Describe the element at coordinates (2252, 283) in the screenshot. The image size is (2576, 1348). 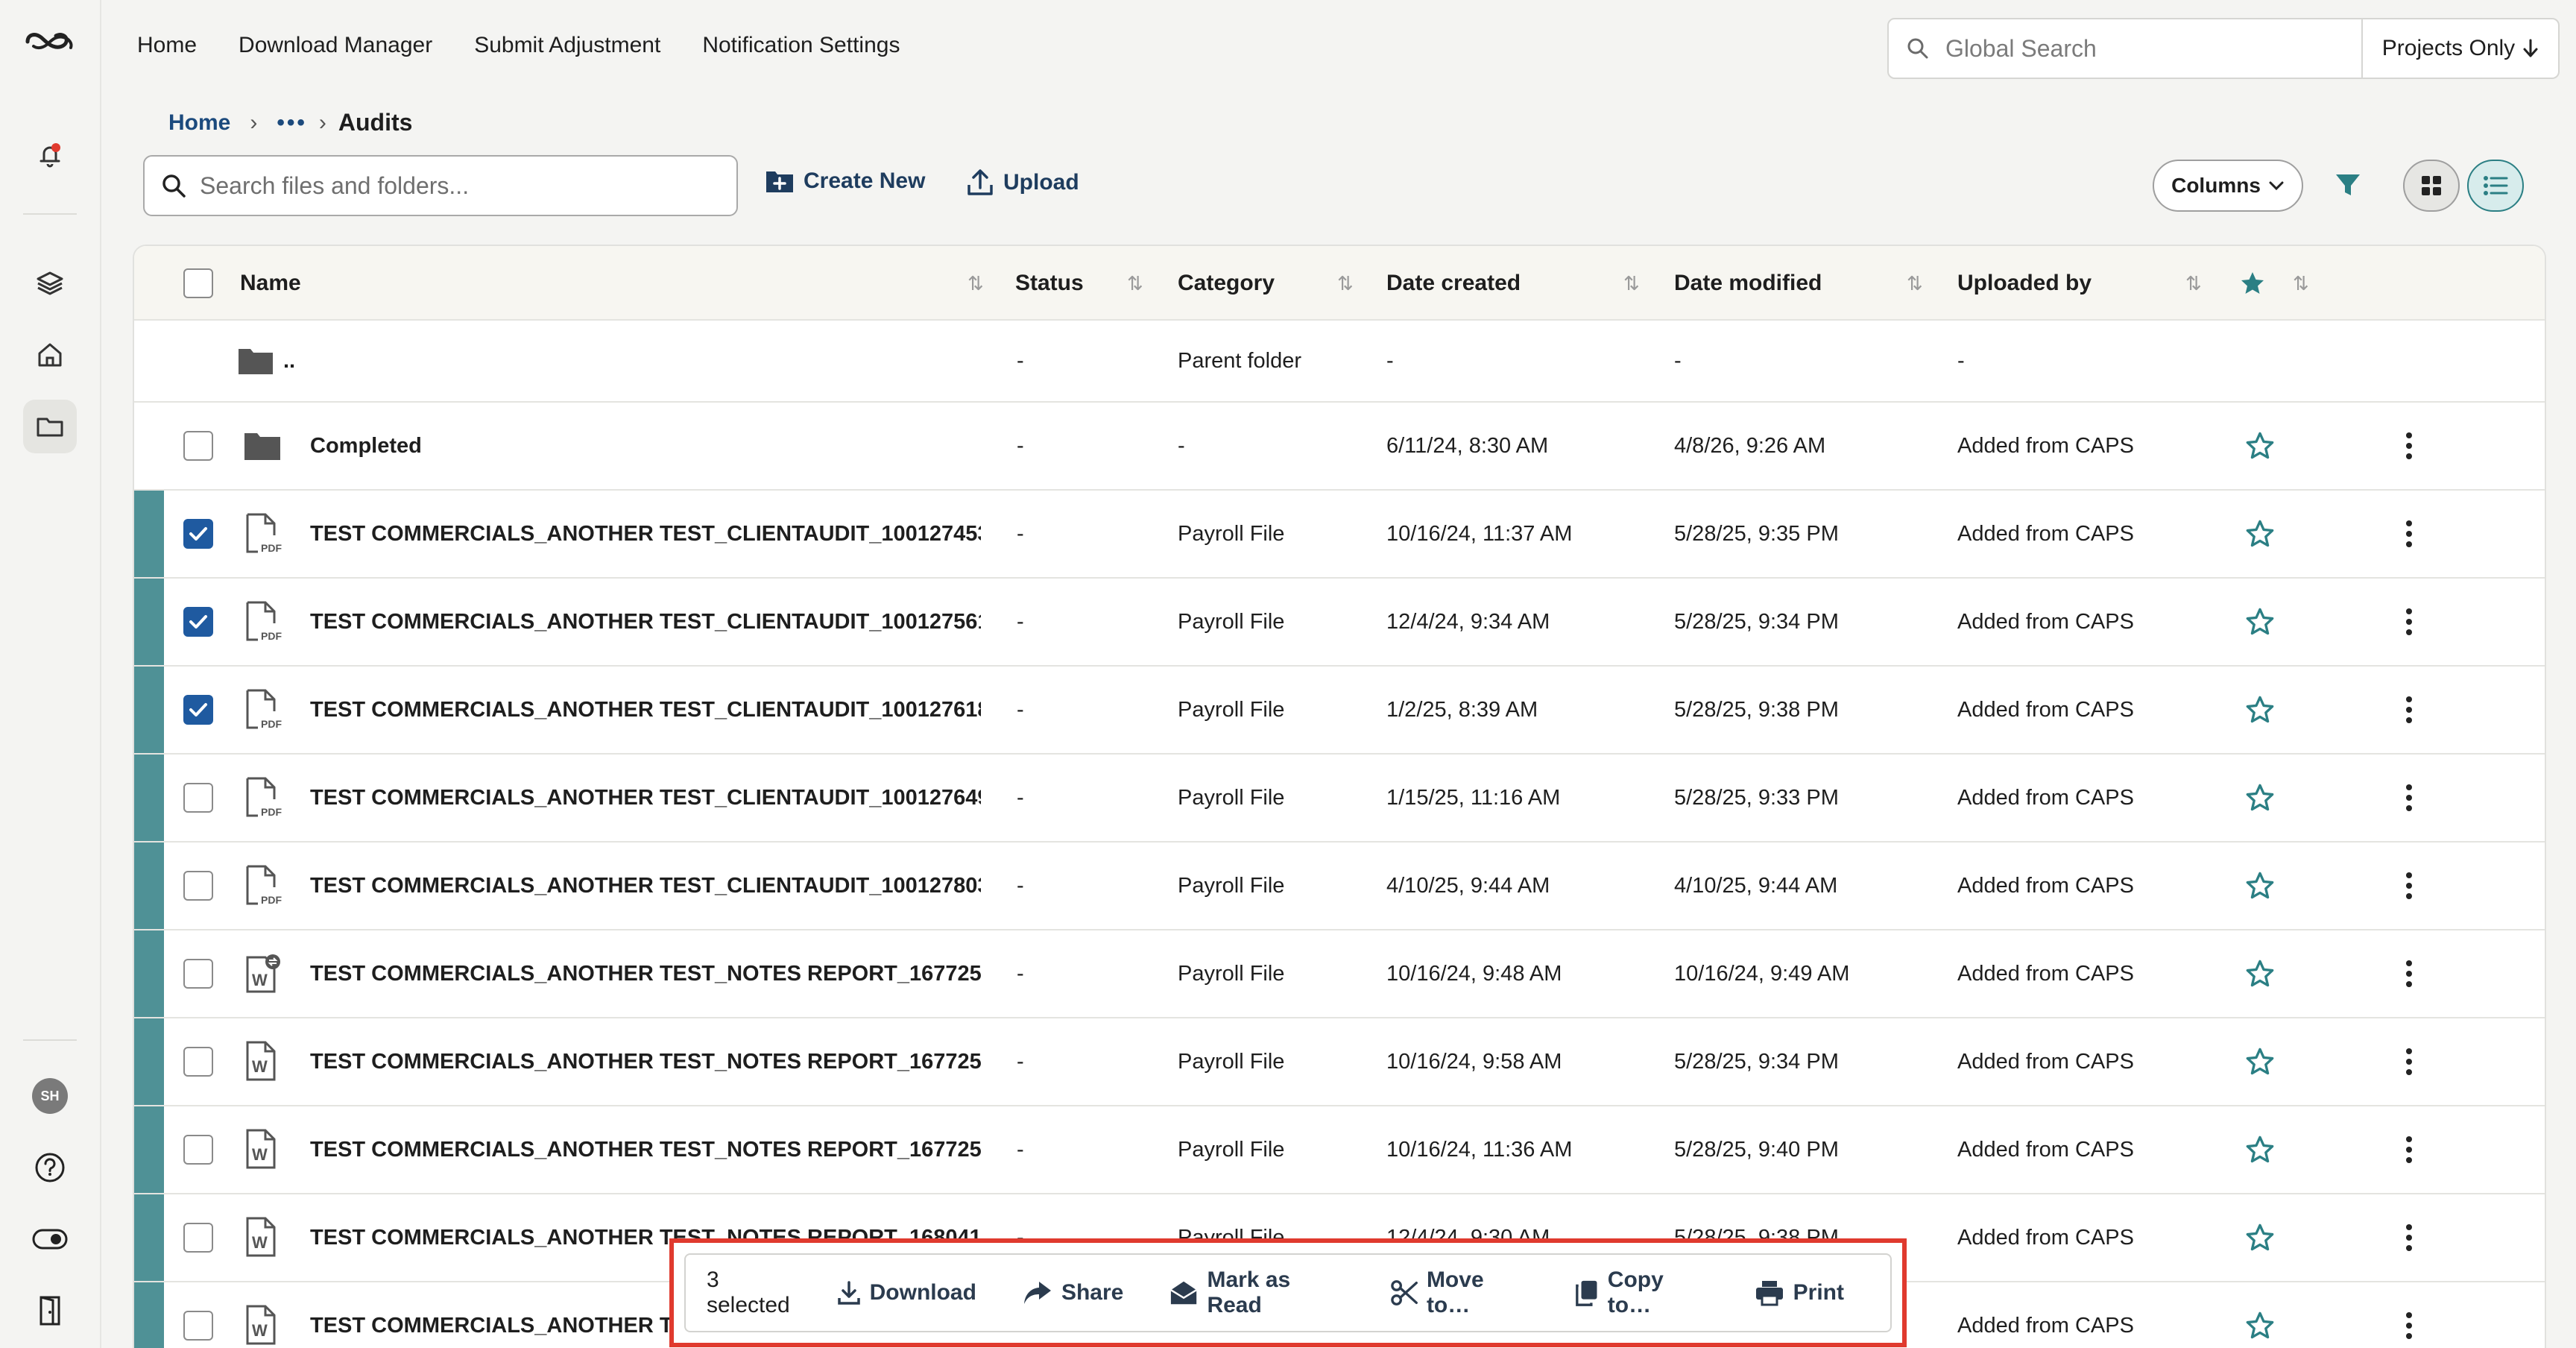
I see `star-header-icon` at that location.